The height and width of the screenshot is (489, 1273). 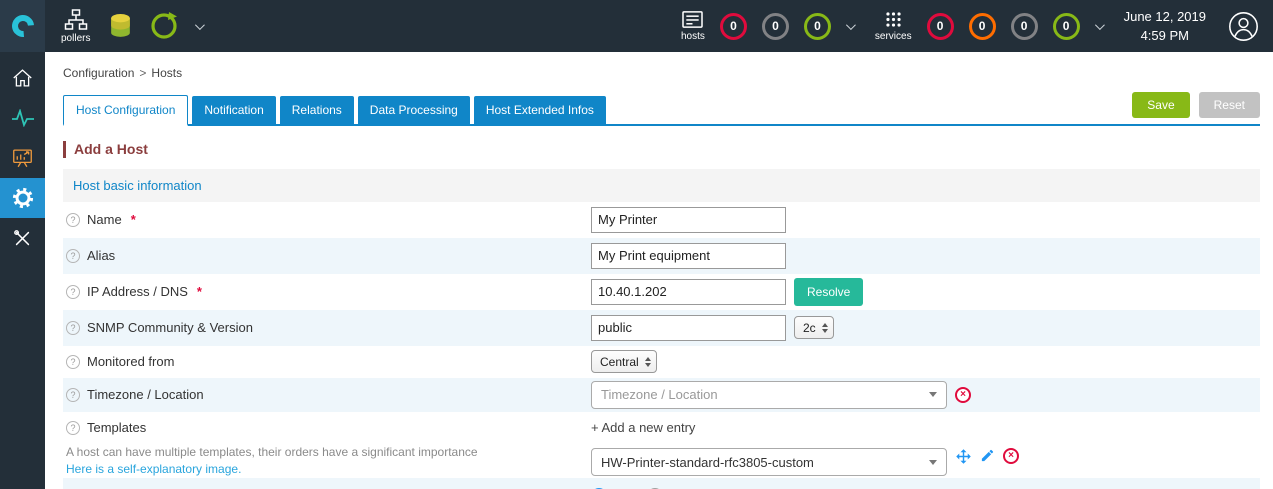 I want to click on services-icon, so click(x=893, y=19).